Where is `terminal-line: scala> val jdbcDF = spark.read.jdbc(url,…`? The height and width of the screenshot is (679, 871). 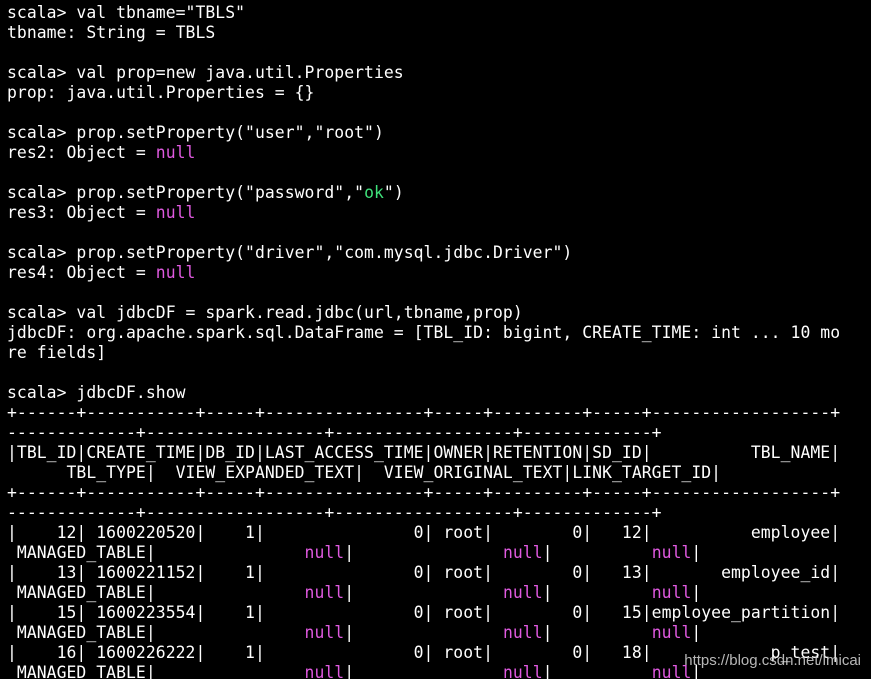
terminal-line: scala> val jdbcDF = spark.read.jdbc(url,… is located at coordinates (439, 313).